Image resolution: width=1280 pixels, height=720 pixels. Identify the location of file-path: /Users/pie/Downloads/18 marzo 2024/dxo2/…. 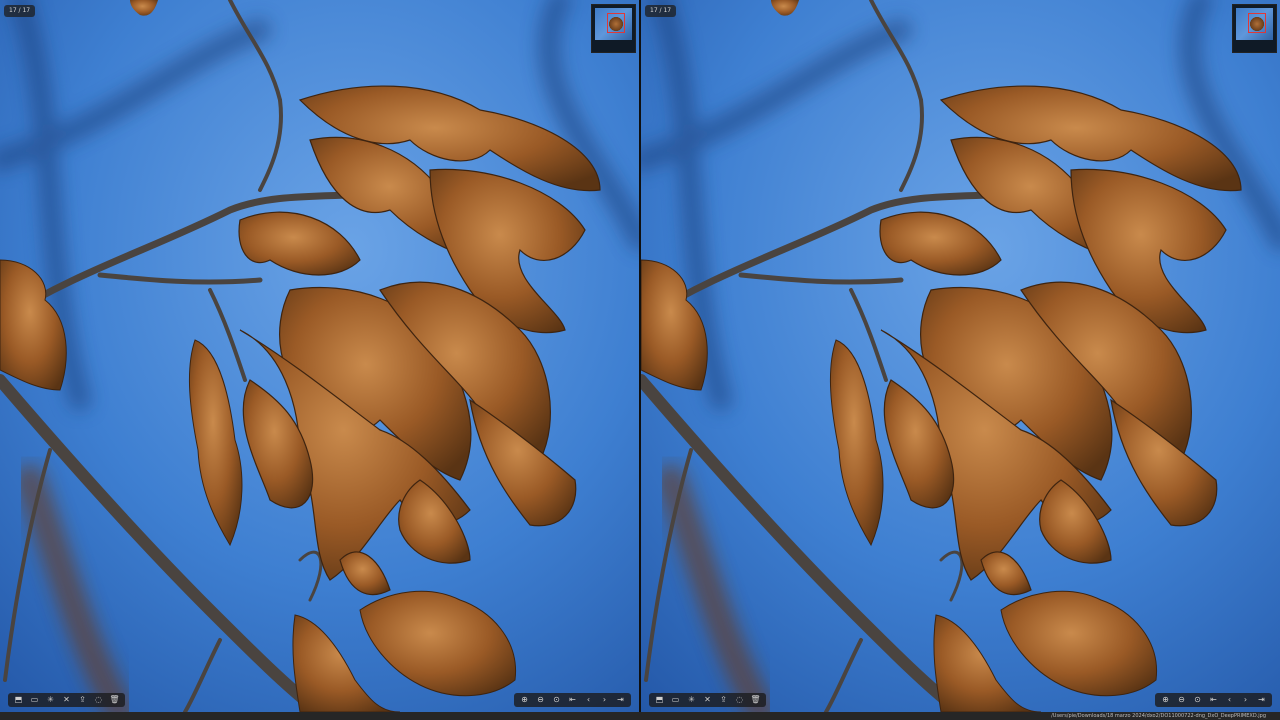
(1158, 716).